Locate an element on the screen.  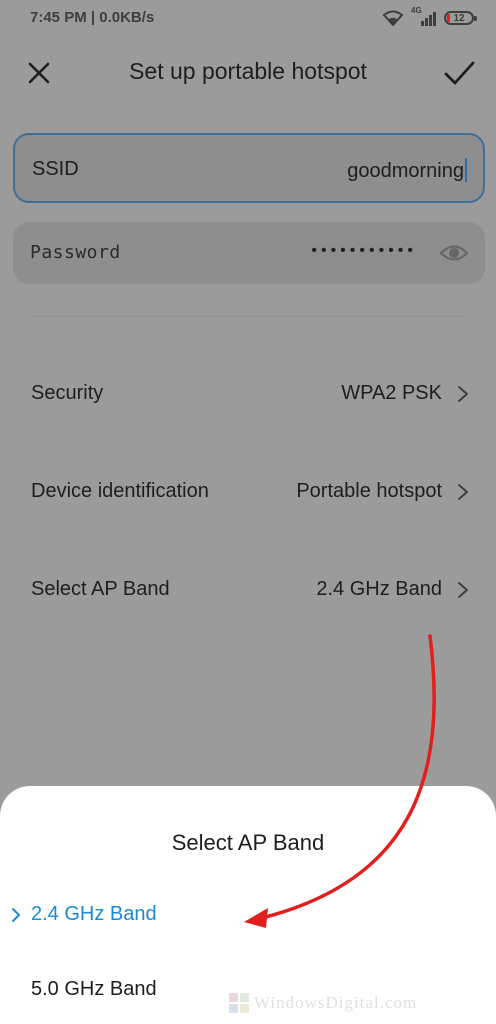
status-icons: 4G 12 is located at coordinates (429, 17).